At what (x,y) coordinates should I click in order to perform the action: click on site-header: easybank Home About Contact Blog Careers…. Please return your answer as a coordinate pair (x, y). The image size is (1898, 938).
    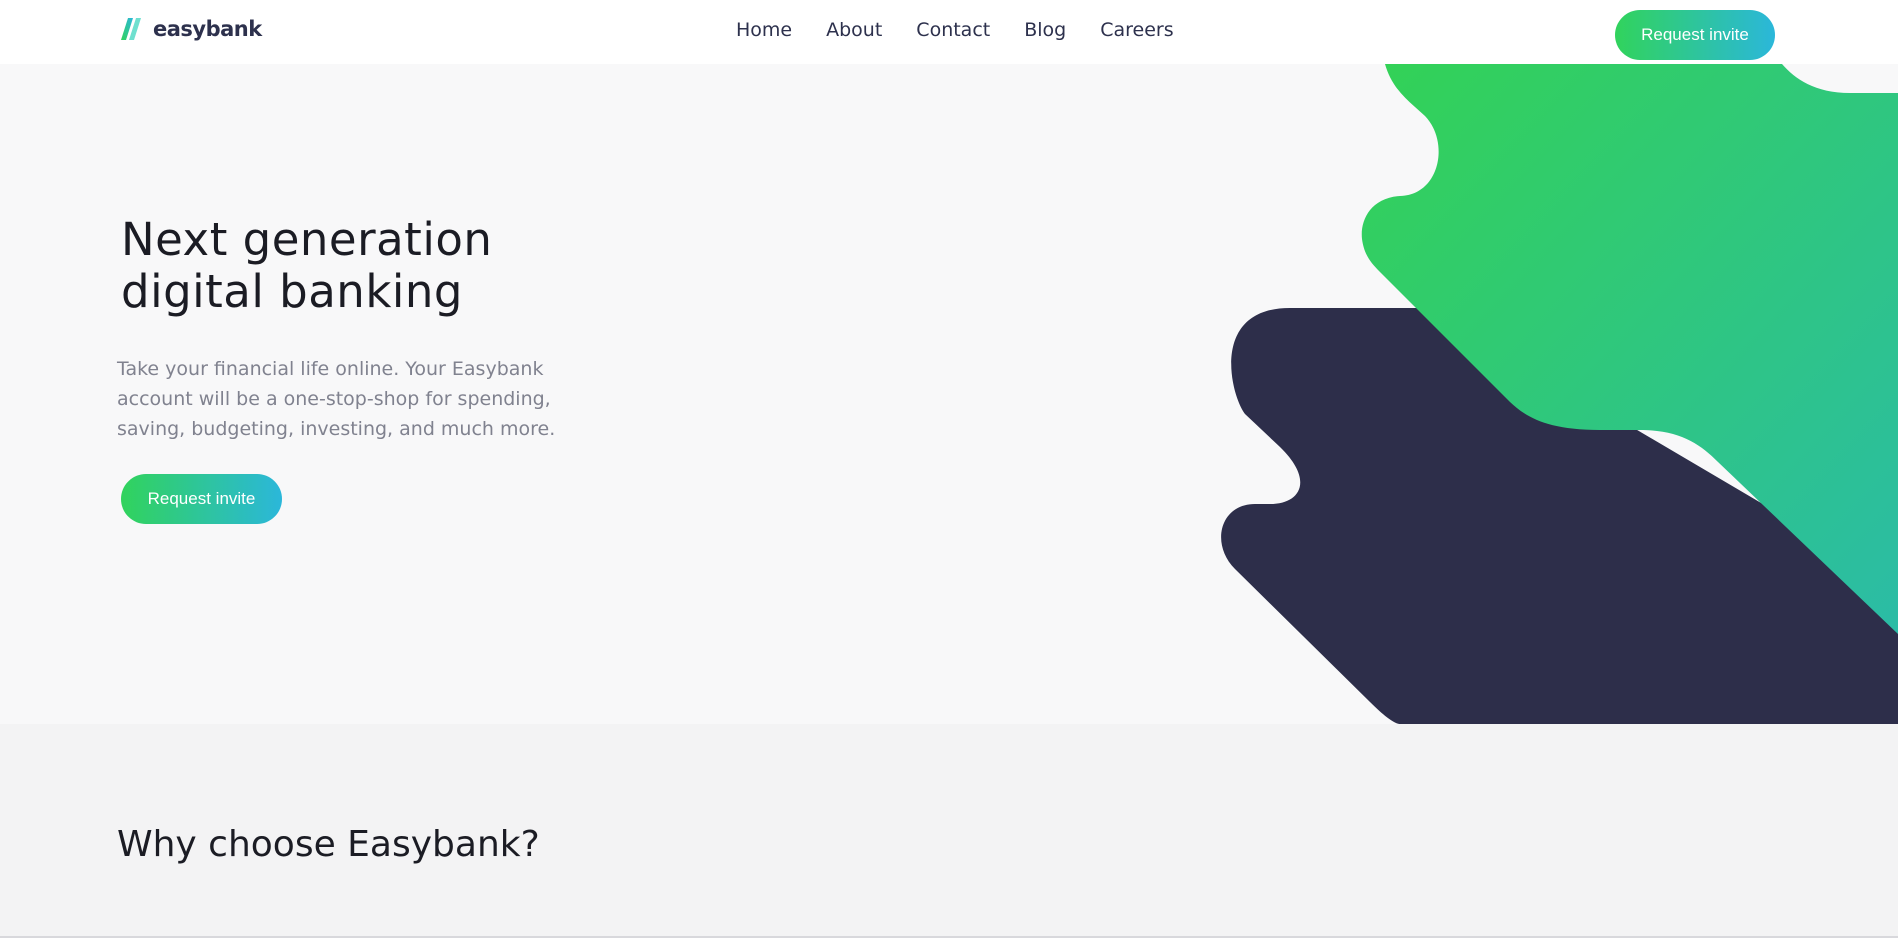
    Looking at the image, I should click on (949, 32).